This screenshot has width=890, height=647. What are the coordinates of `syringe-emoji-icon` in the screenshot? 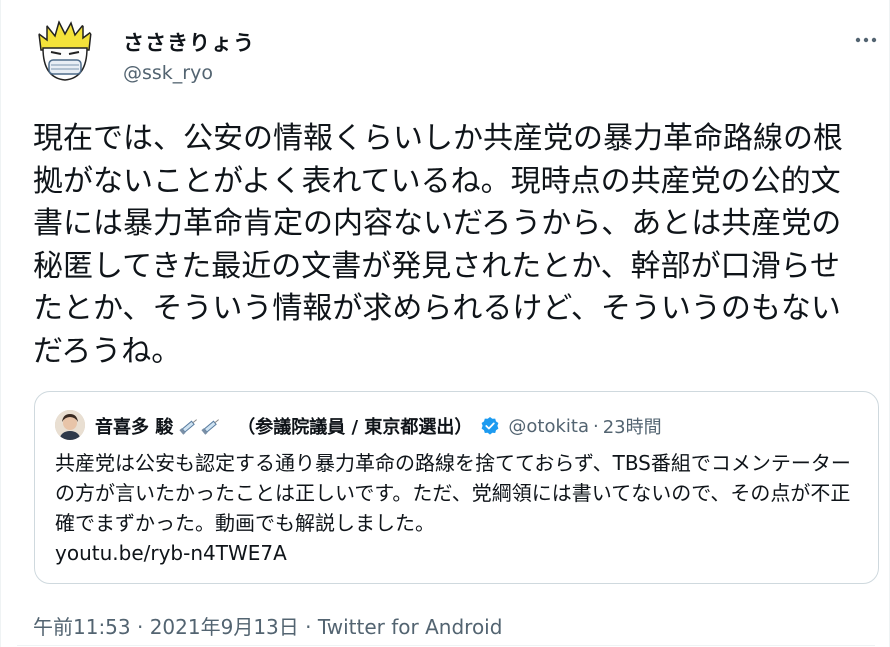 It's located at (201, 426).